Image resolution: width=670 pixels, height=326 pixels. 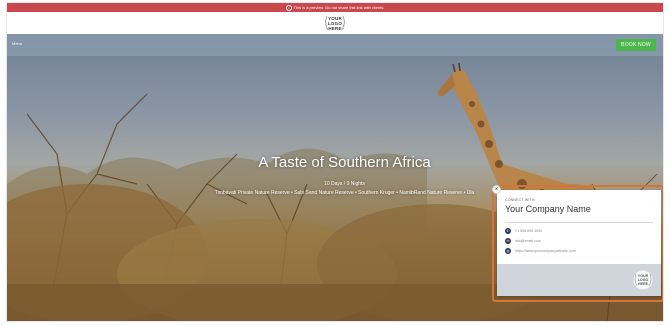 I want to click on connect-with-label: CONNECT WITH, so click(x=520, y=200).